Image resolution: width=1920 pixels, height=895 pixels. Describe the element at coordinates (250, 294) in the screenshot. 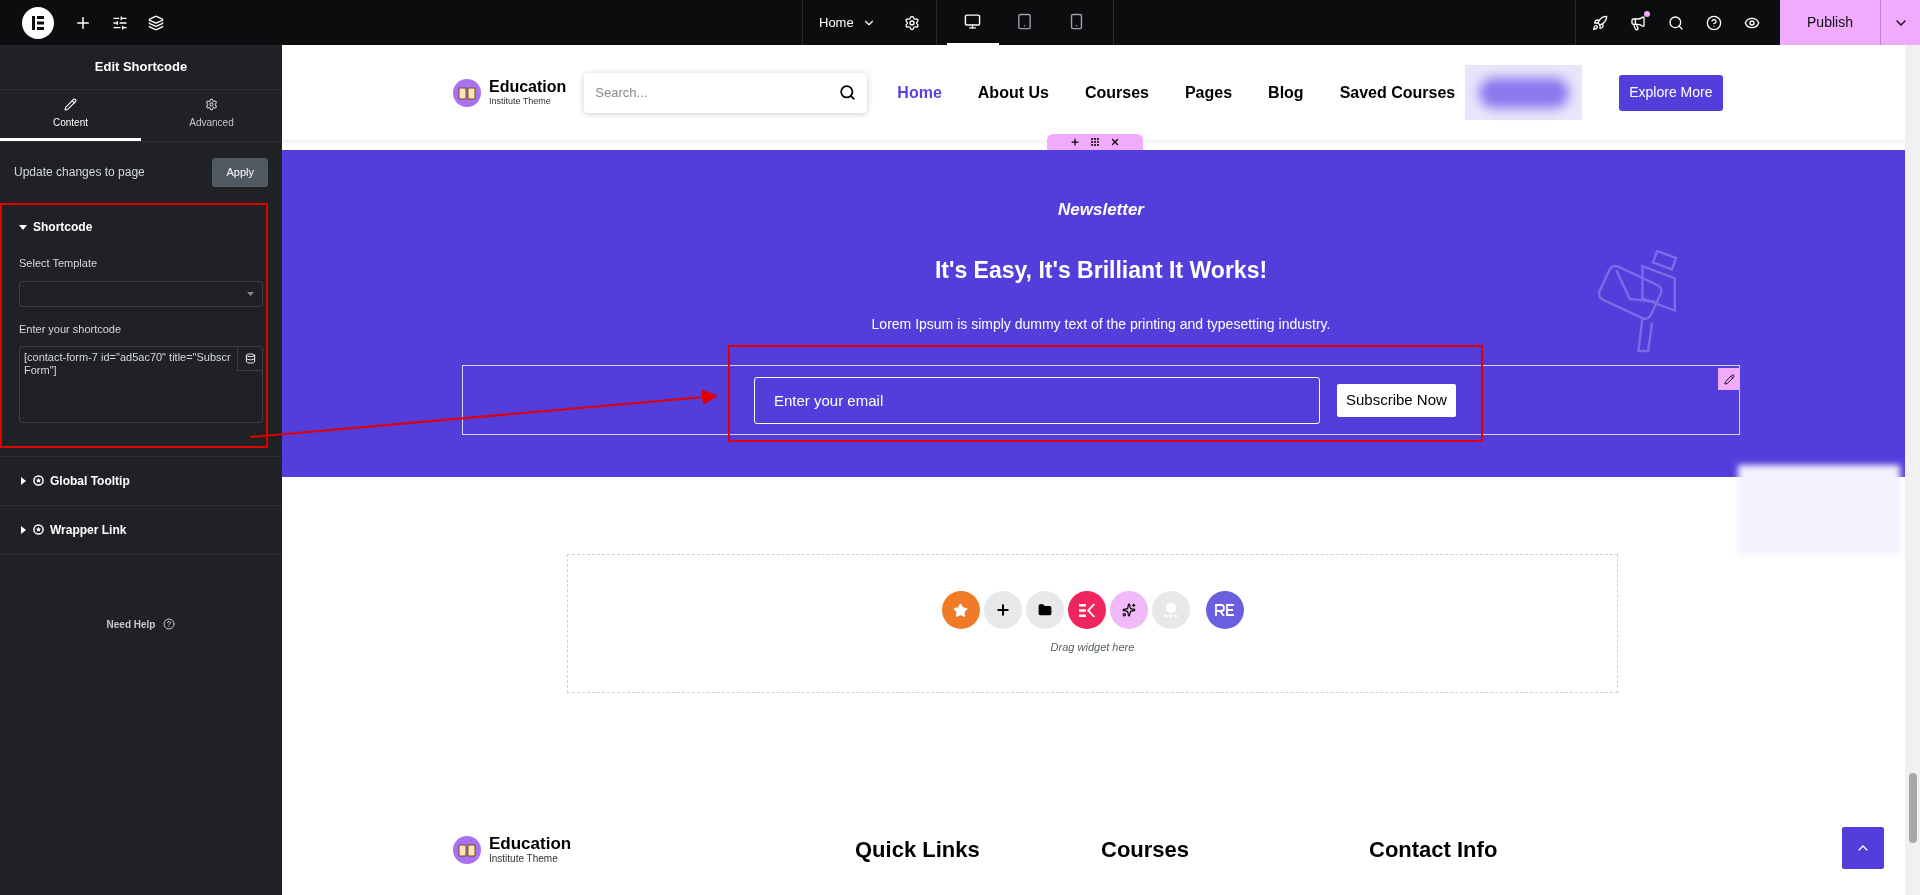

I see `dropdown-caret-icon` at that location.